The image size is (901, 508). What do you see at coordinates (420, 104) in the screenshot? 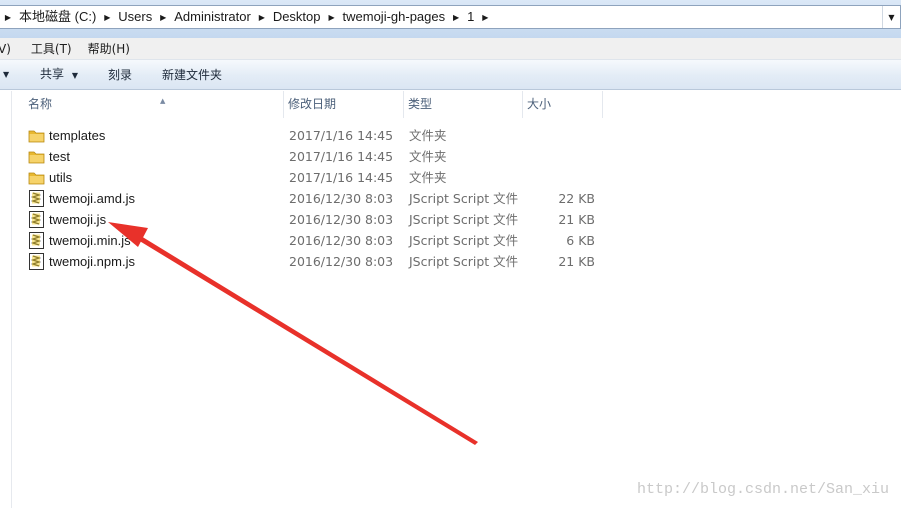
I see `column-type-label: 类型` at bounding box center [420, 104].